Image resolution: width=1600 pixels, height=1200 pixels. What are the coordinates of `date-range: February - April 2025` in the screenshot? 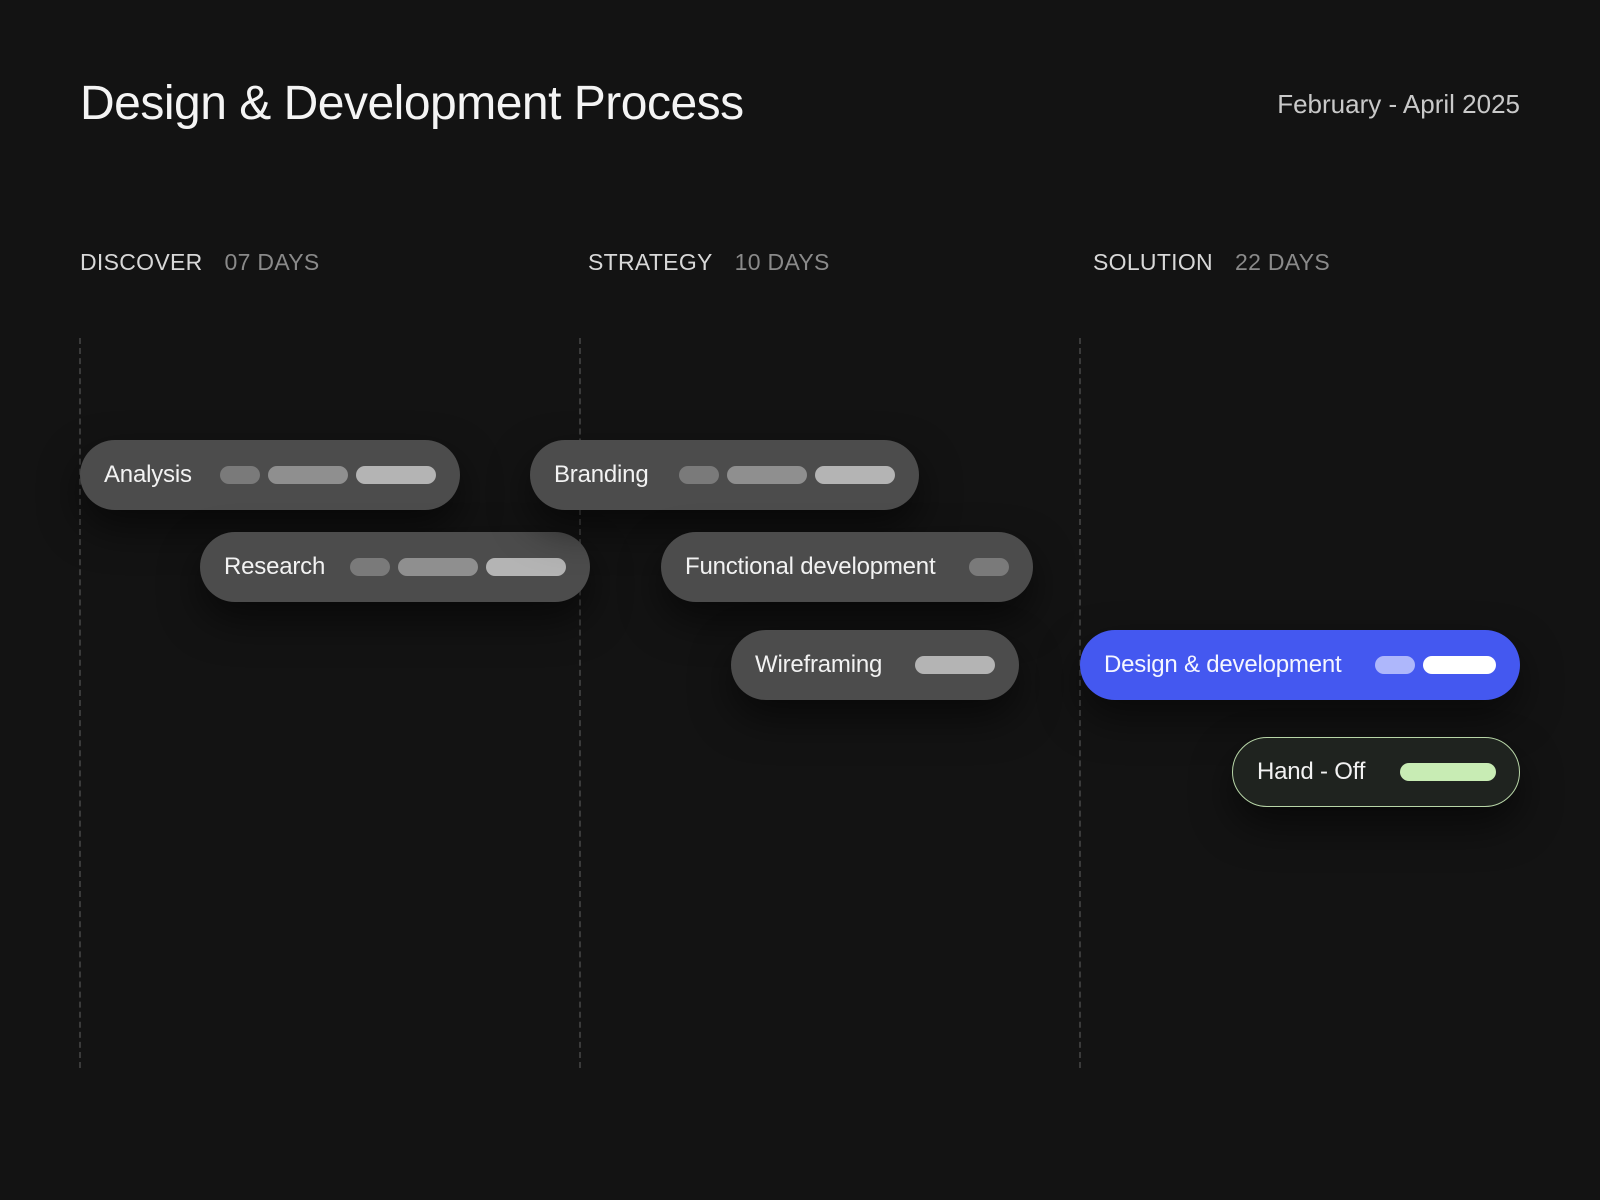 It's located at (1398, 104).